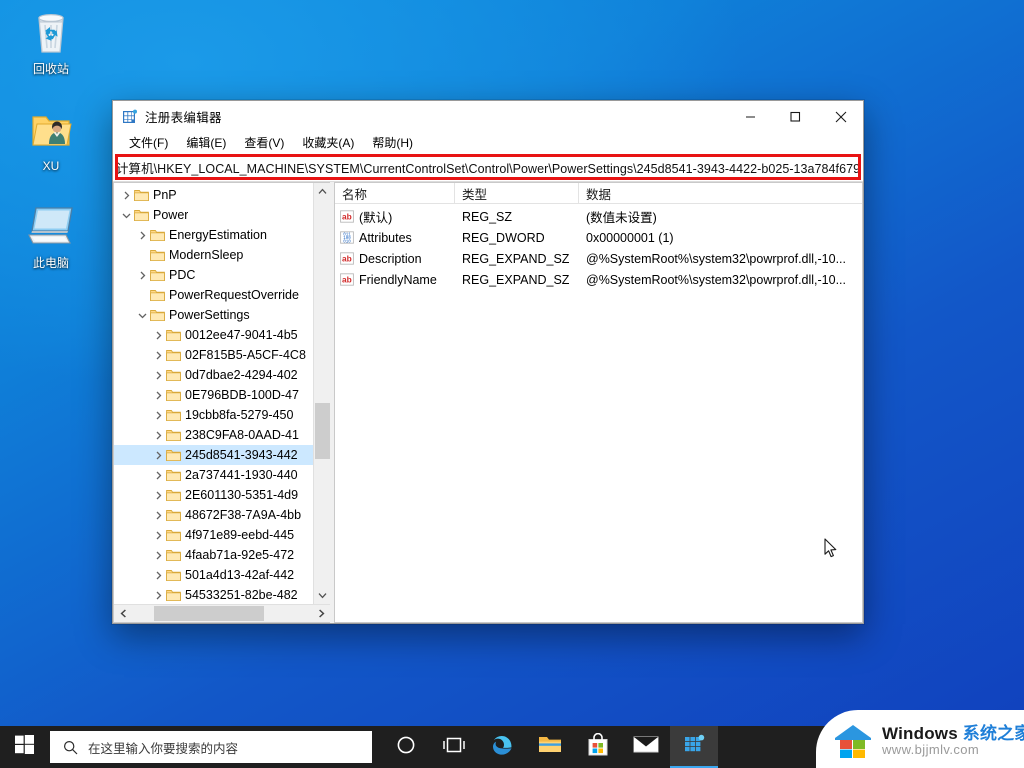 Image resolution: width=1024 pixels, height=768 pixels. I want to click on tree-node: 0E796BDB-100D-47, so click(222, 395).